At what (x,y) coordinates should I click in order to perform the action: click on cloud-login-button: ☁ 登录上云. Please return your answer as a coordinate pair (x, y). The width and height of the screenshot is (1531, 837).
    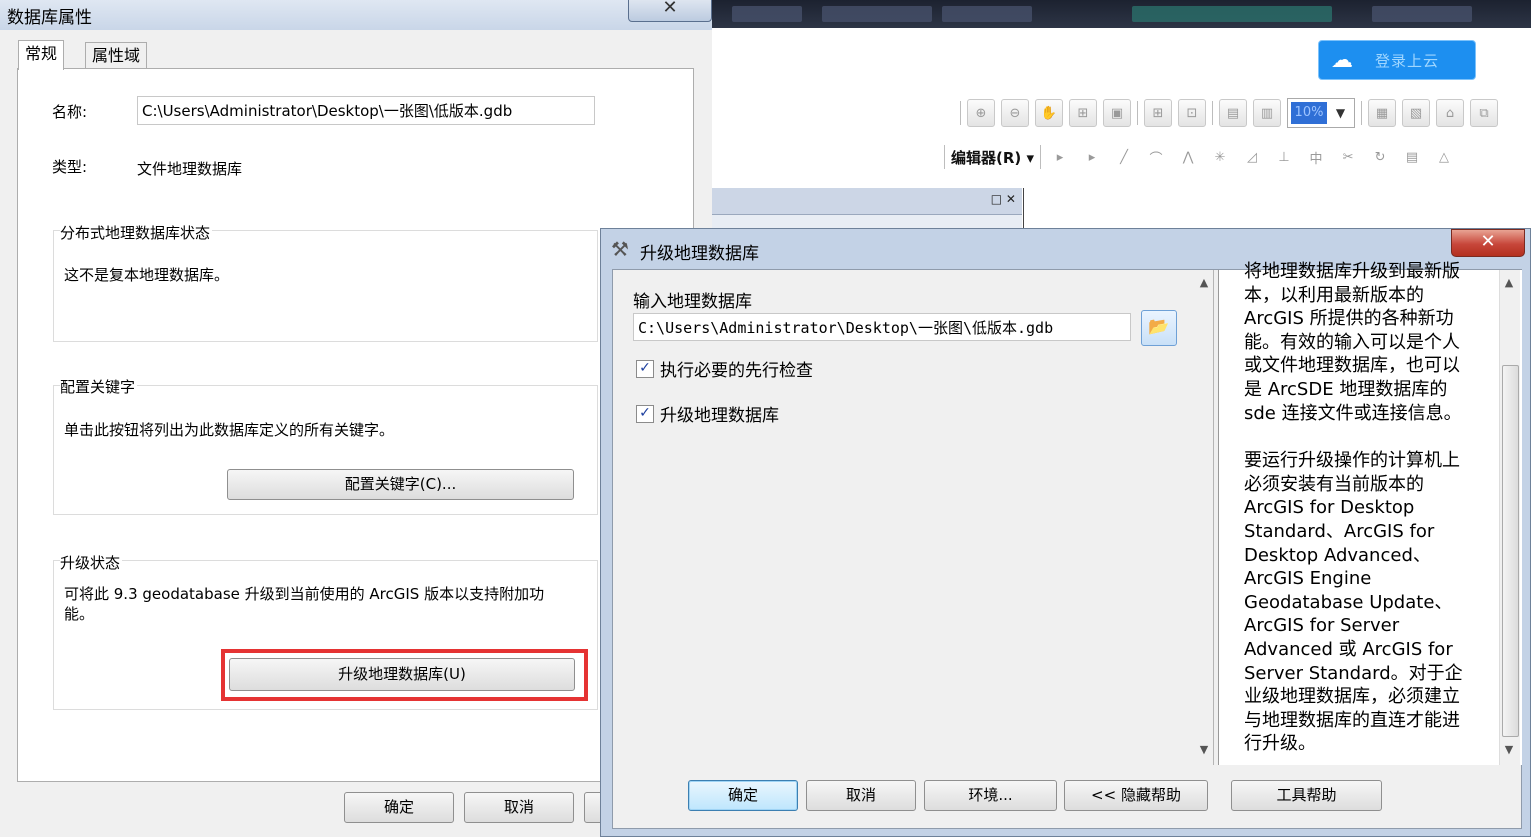
    Looking at the image, I should click on (1397, 60).